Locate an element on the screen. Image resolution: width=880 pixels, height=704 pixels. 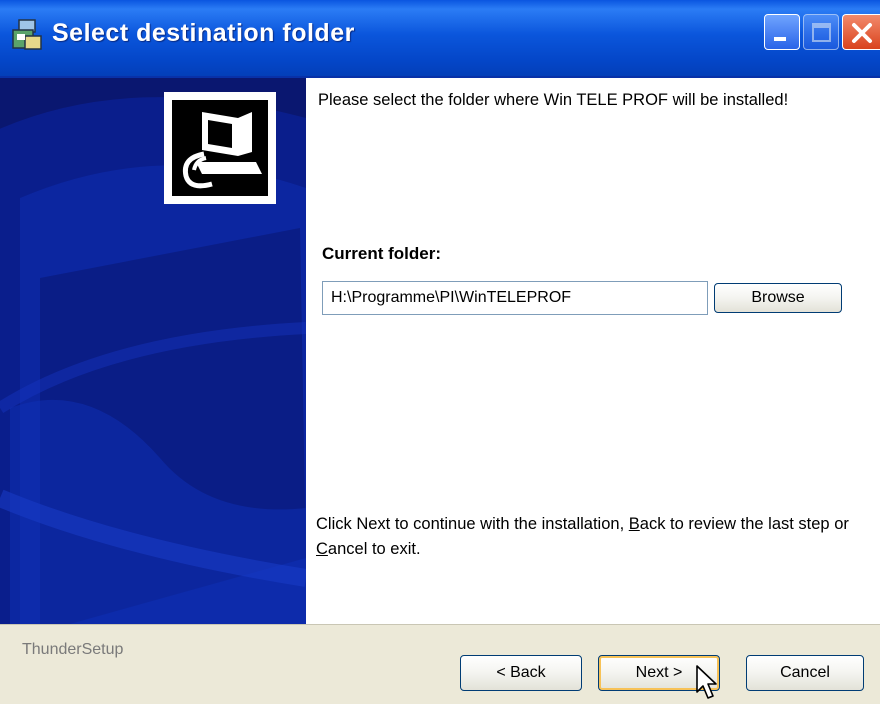
installer-icon is located at coordinates (27, 34).